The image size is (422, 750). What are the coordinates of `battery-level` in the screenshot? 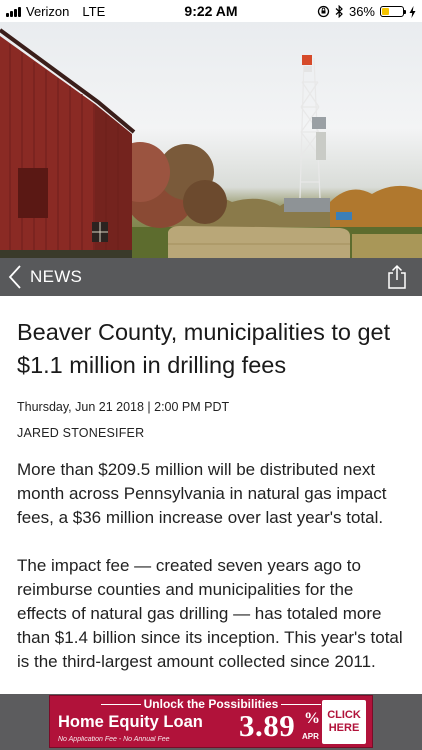 It's located at (386, 11).